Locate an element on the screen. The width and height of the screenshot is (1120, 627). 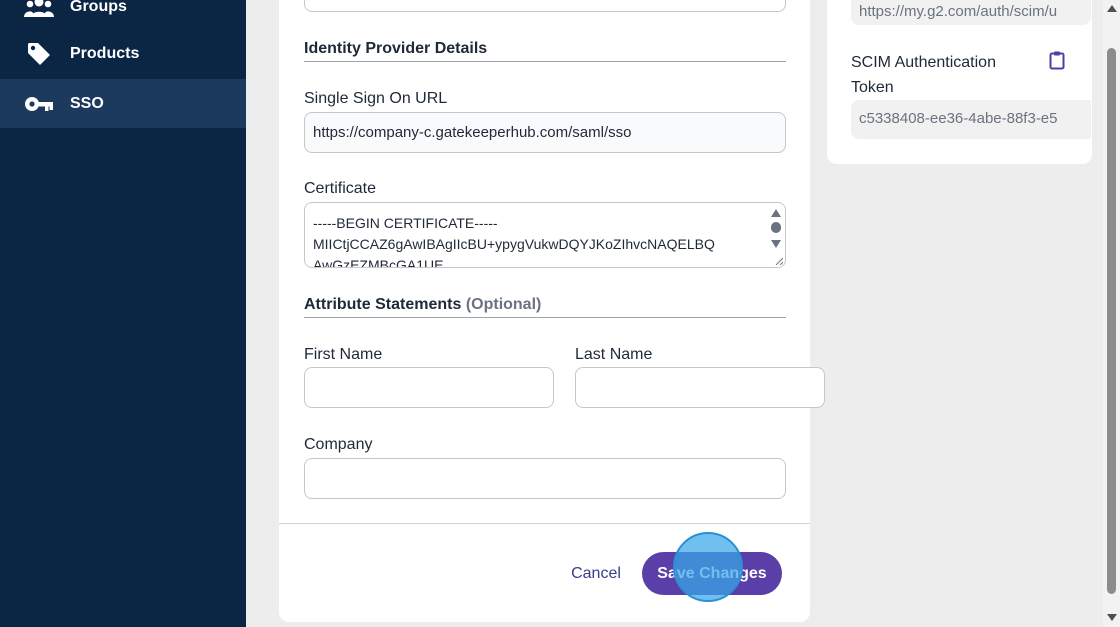
sso-url-input is located at coordinates (545, 132).